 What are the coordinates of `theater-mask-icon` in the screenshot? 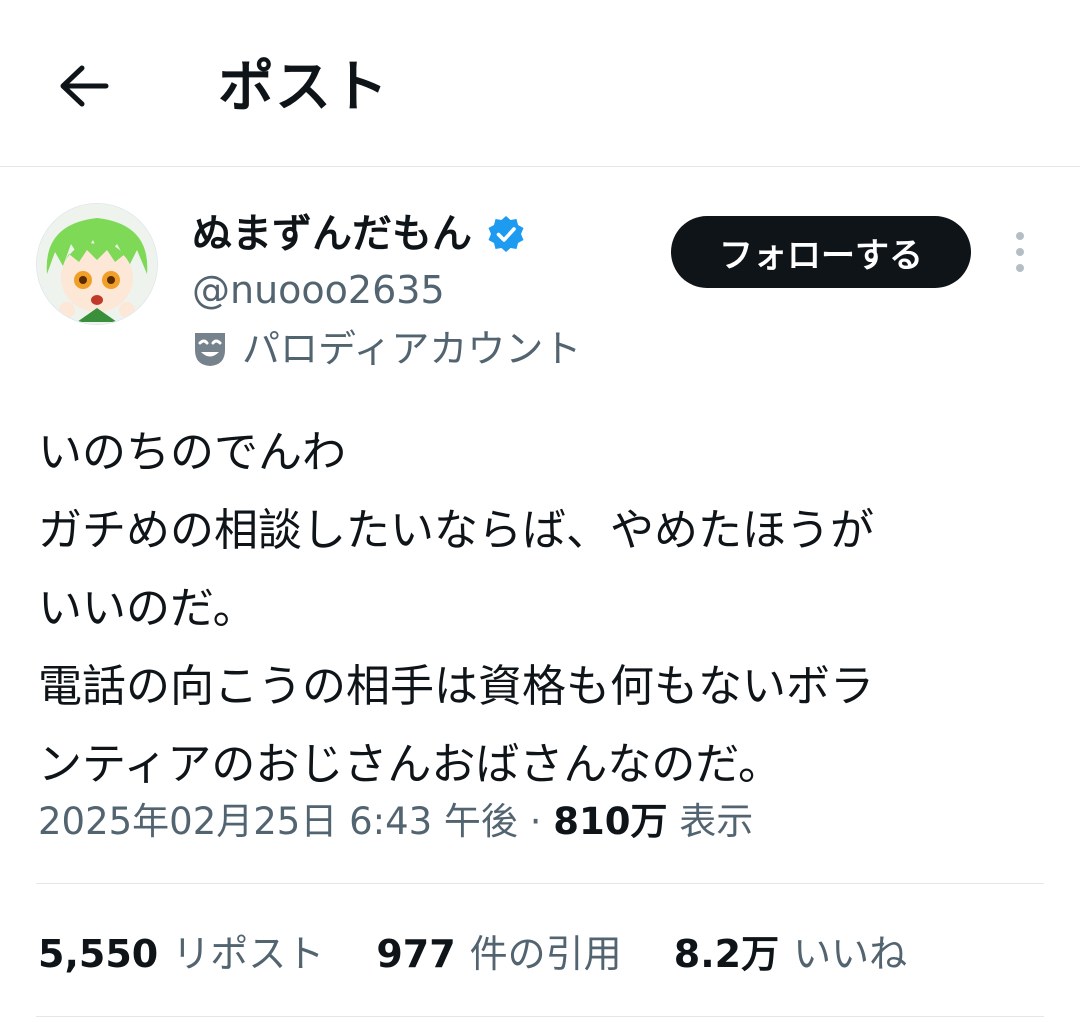 It's located at (210, 349).